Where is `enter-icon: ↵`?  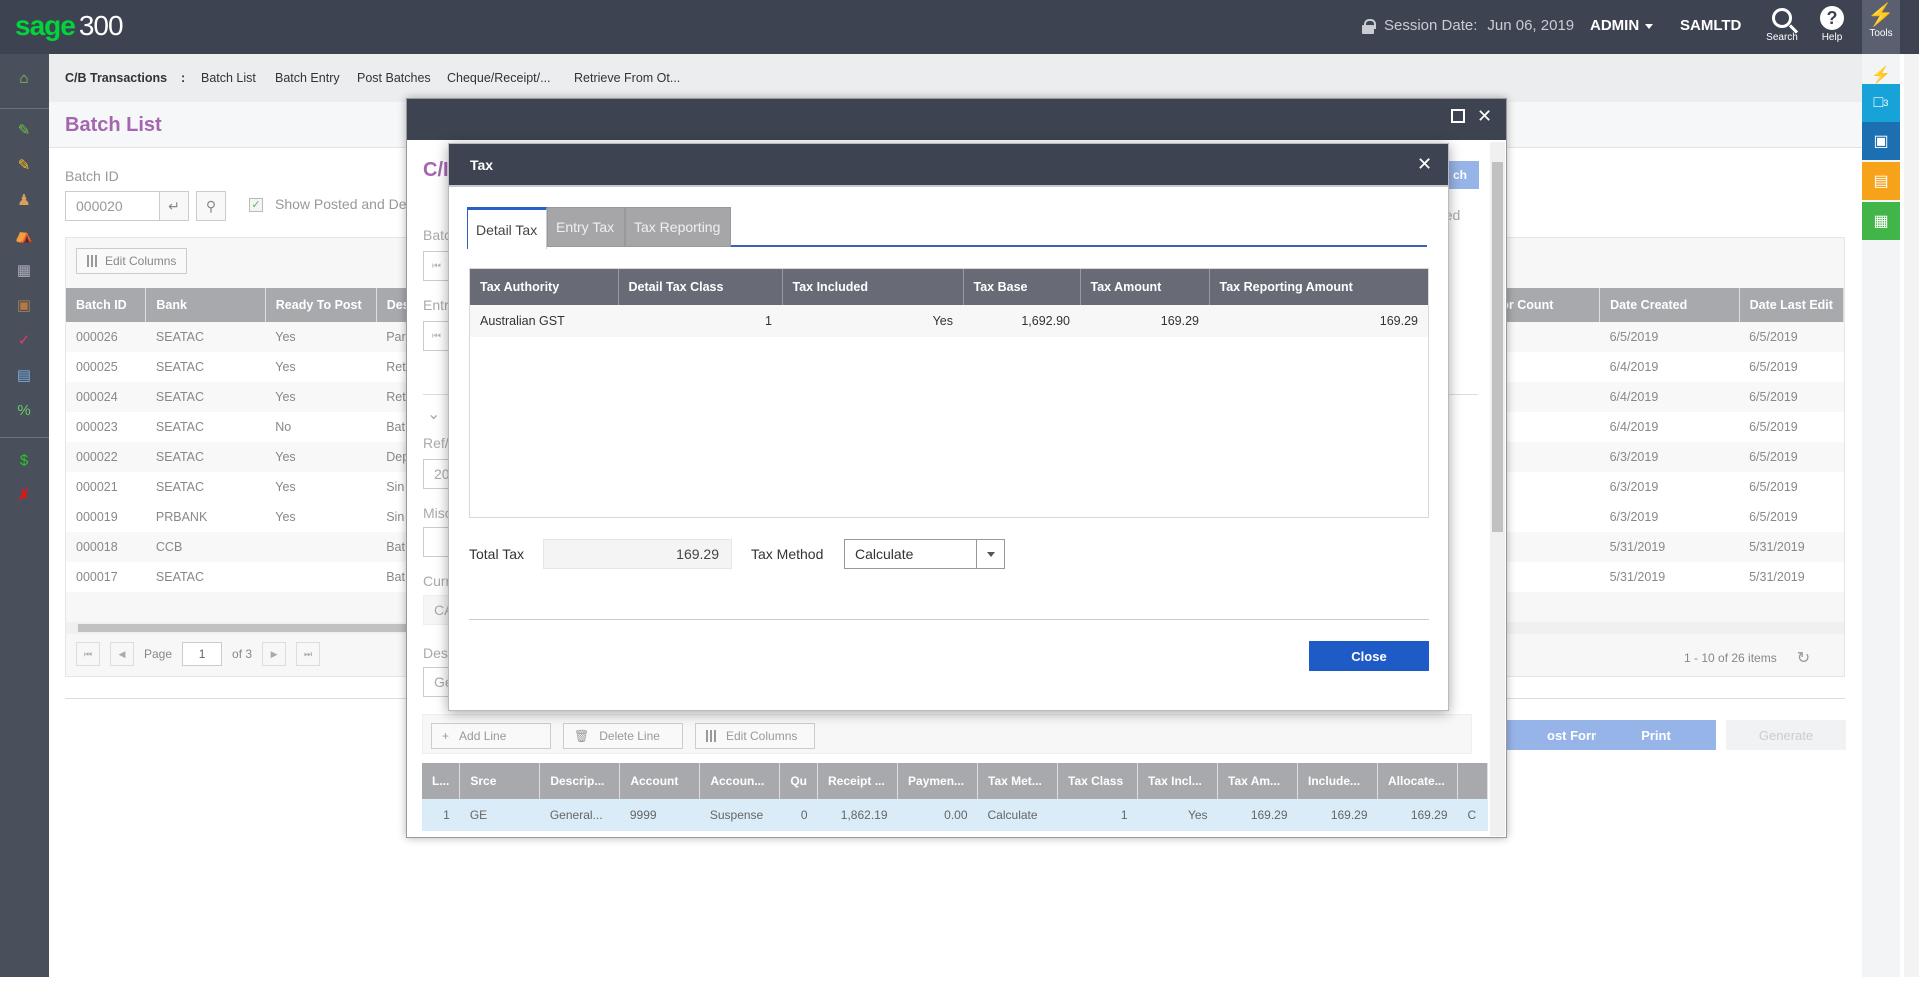
enter-icon: ↵ is located at coordinates (174, 206).